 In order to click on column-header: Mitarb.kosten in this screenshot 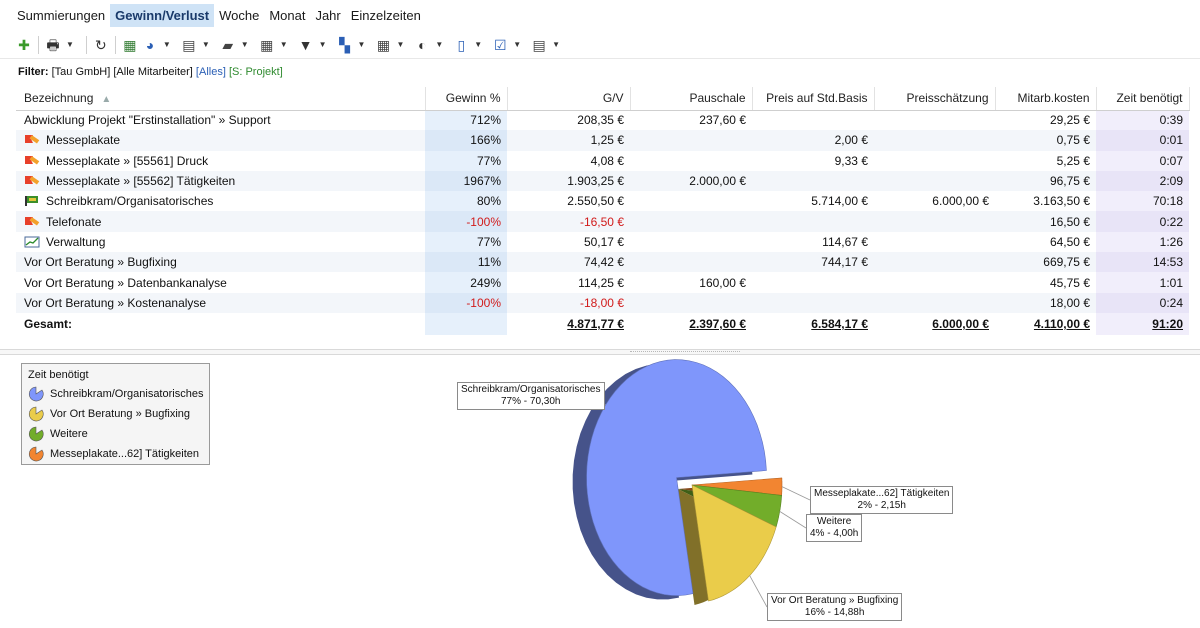, I will do `click(1046, 99)`.